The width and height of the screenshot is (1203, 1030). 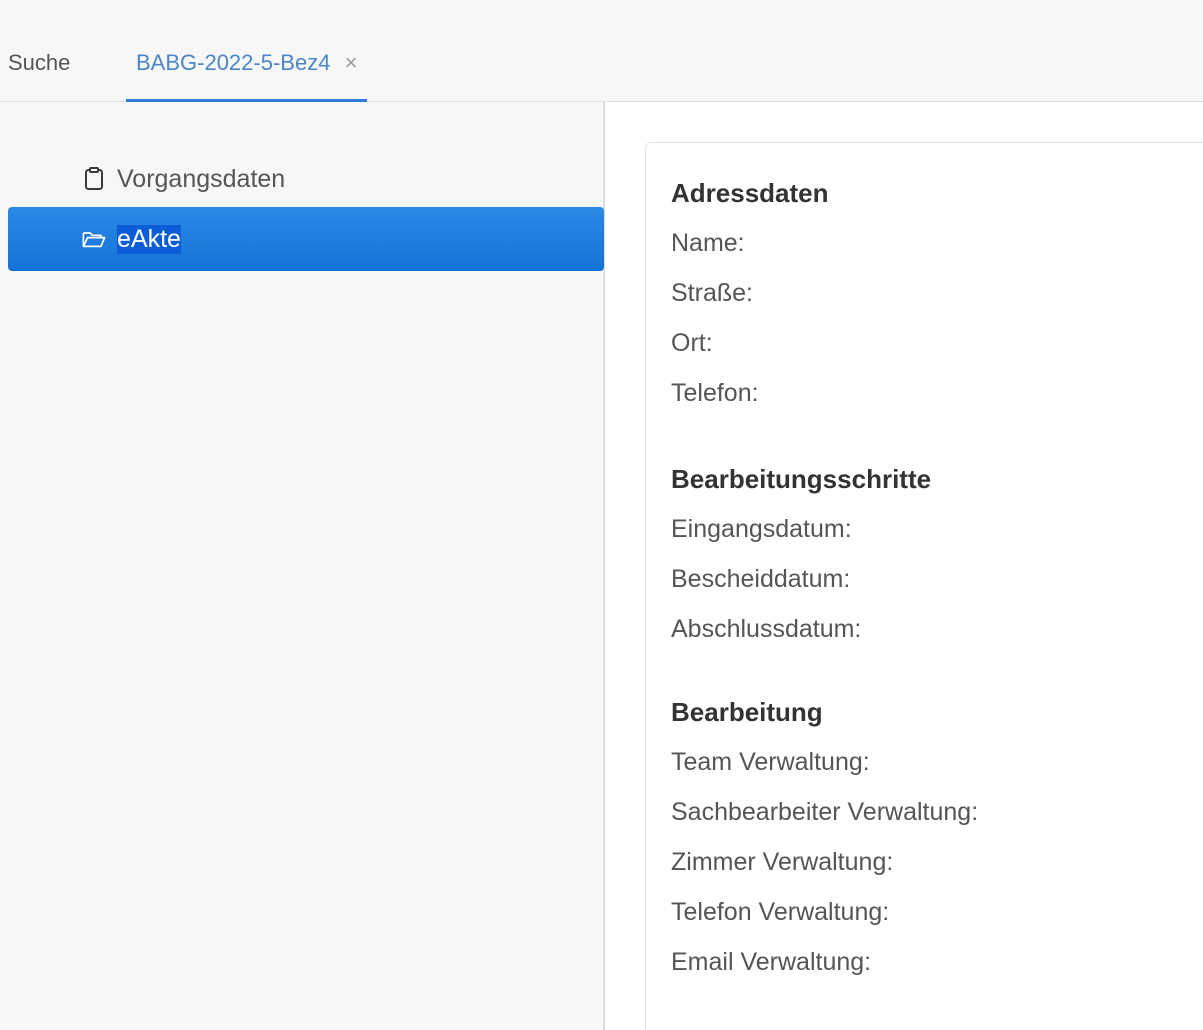 What do you see at coordinates (94, 179) in the screenshot?
I see `clipboard-icon` at bounding box center [94, 179].